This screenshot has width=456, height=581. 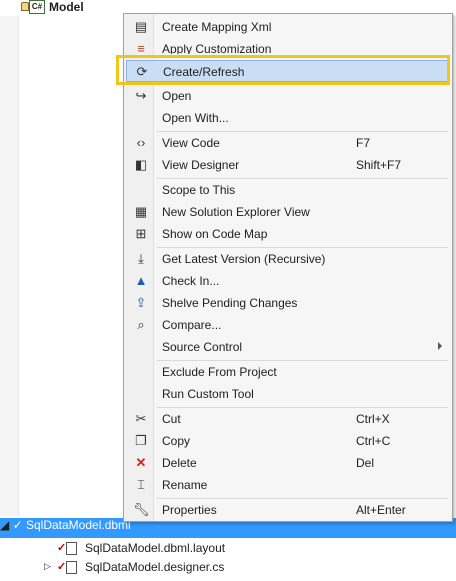 What do you see at coordinates (4, 525) in the screenshot?
I see `collapse-arrow-icon: ◢` at bounding box center [4, 525].